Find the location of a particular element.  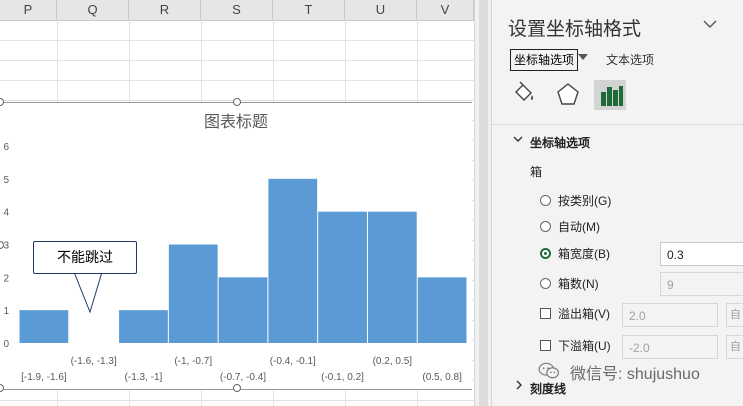

y-tick-label: 1 is located at coordinates (6, 311).